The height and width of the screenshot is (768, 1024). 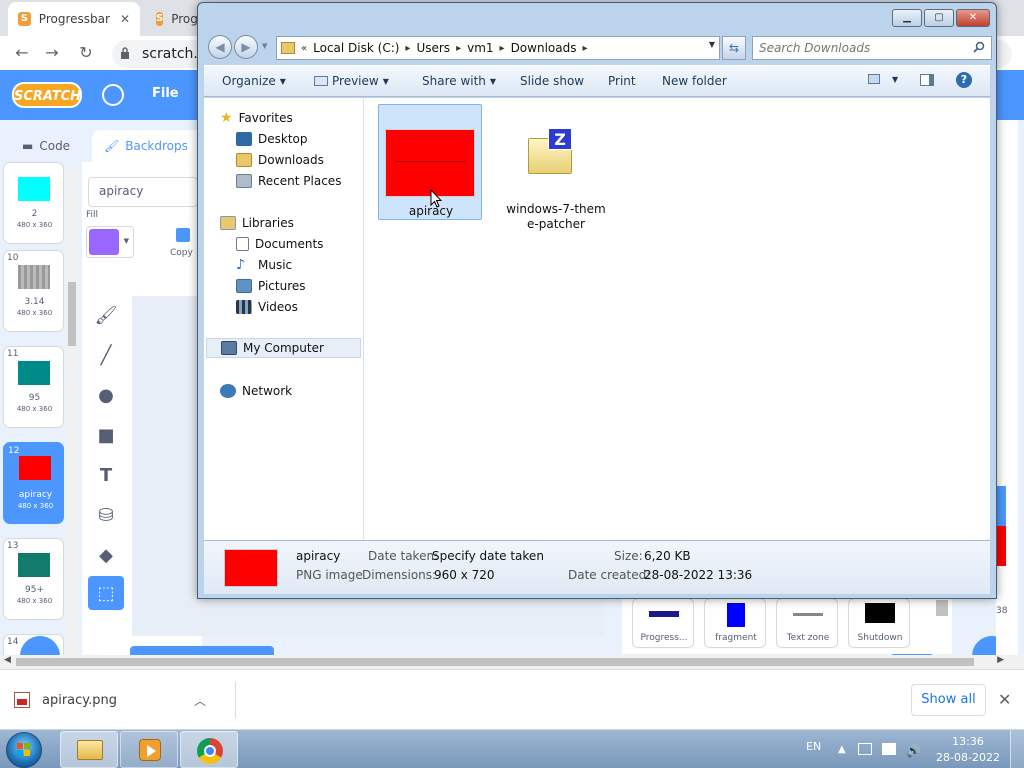 What do you see at coordinates (879, 623) in the screenshot?
I see `sprite-tile: Shutdown` at bounding box center [879, 623].